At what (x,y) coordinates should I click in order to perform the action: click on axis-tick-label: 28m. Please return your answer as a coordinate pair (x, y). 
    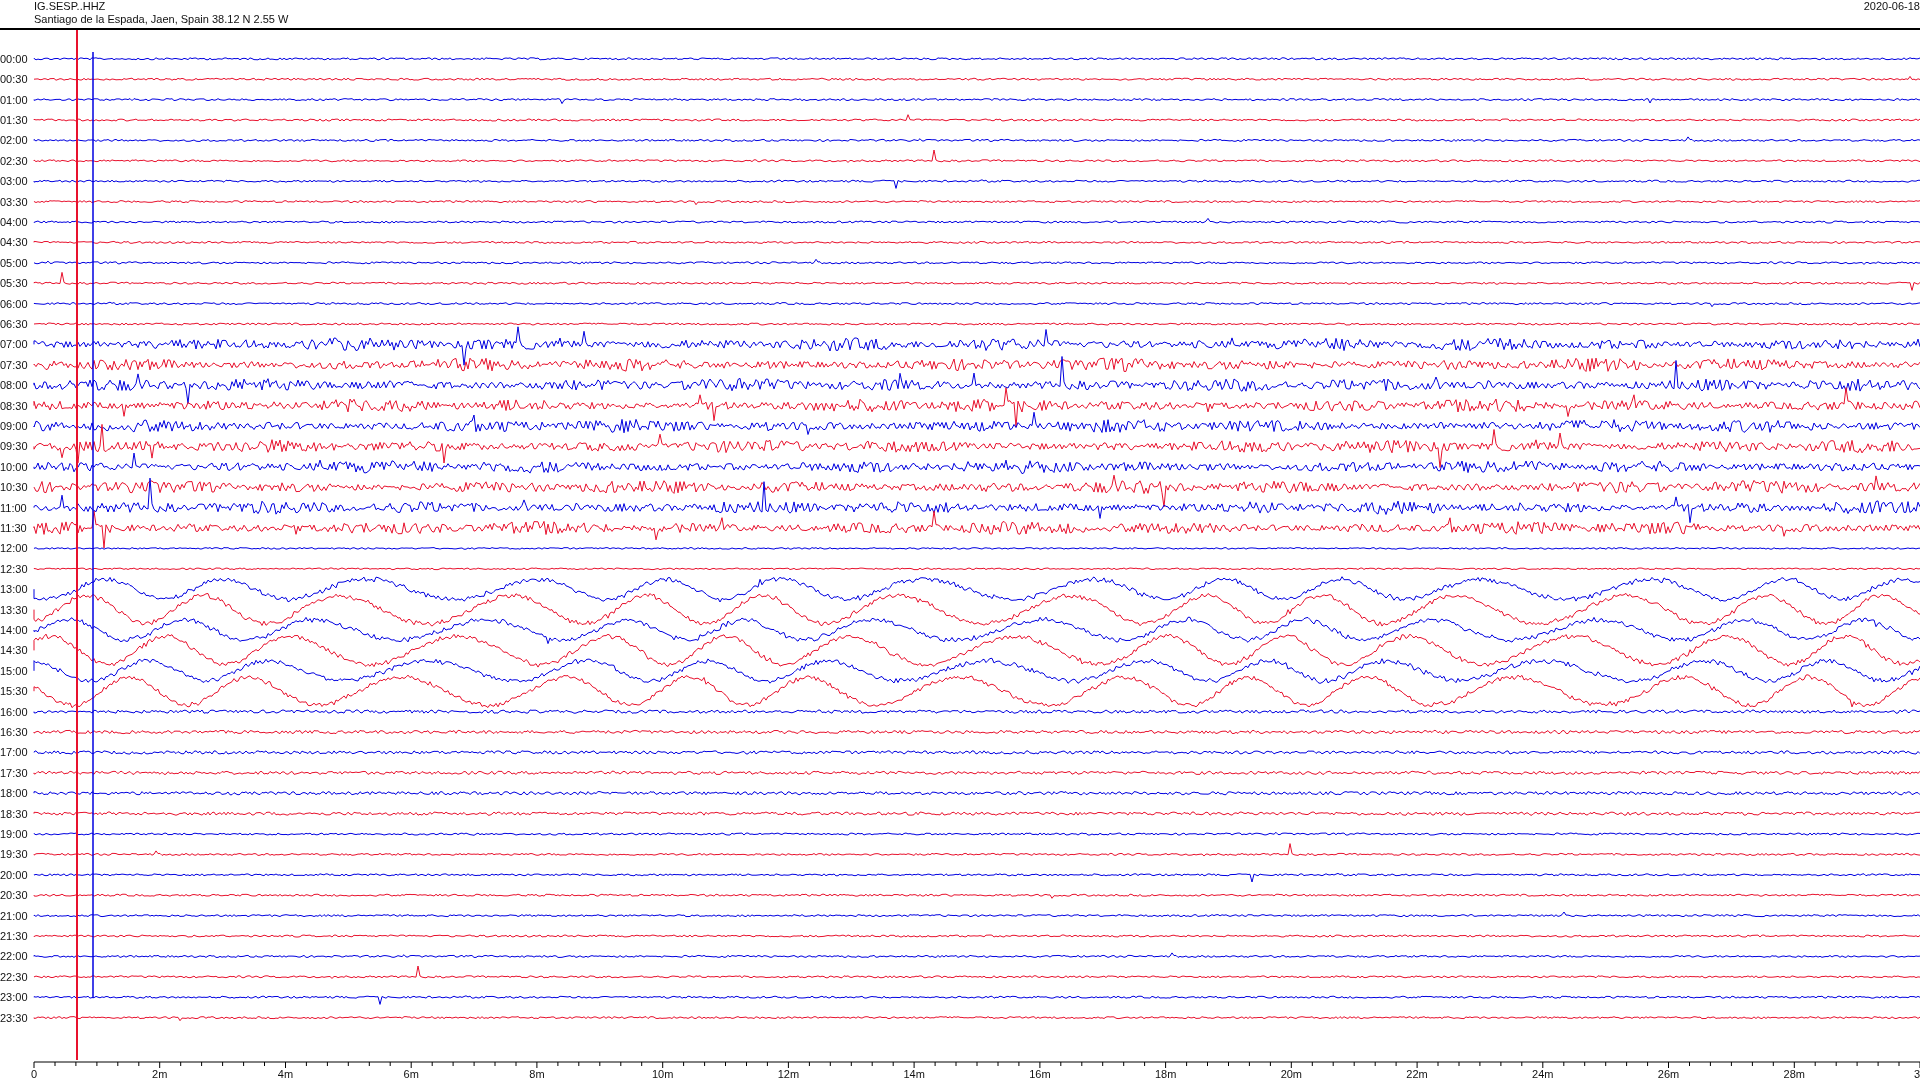
    Looking at the image, I should click on (1794, 1073).